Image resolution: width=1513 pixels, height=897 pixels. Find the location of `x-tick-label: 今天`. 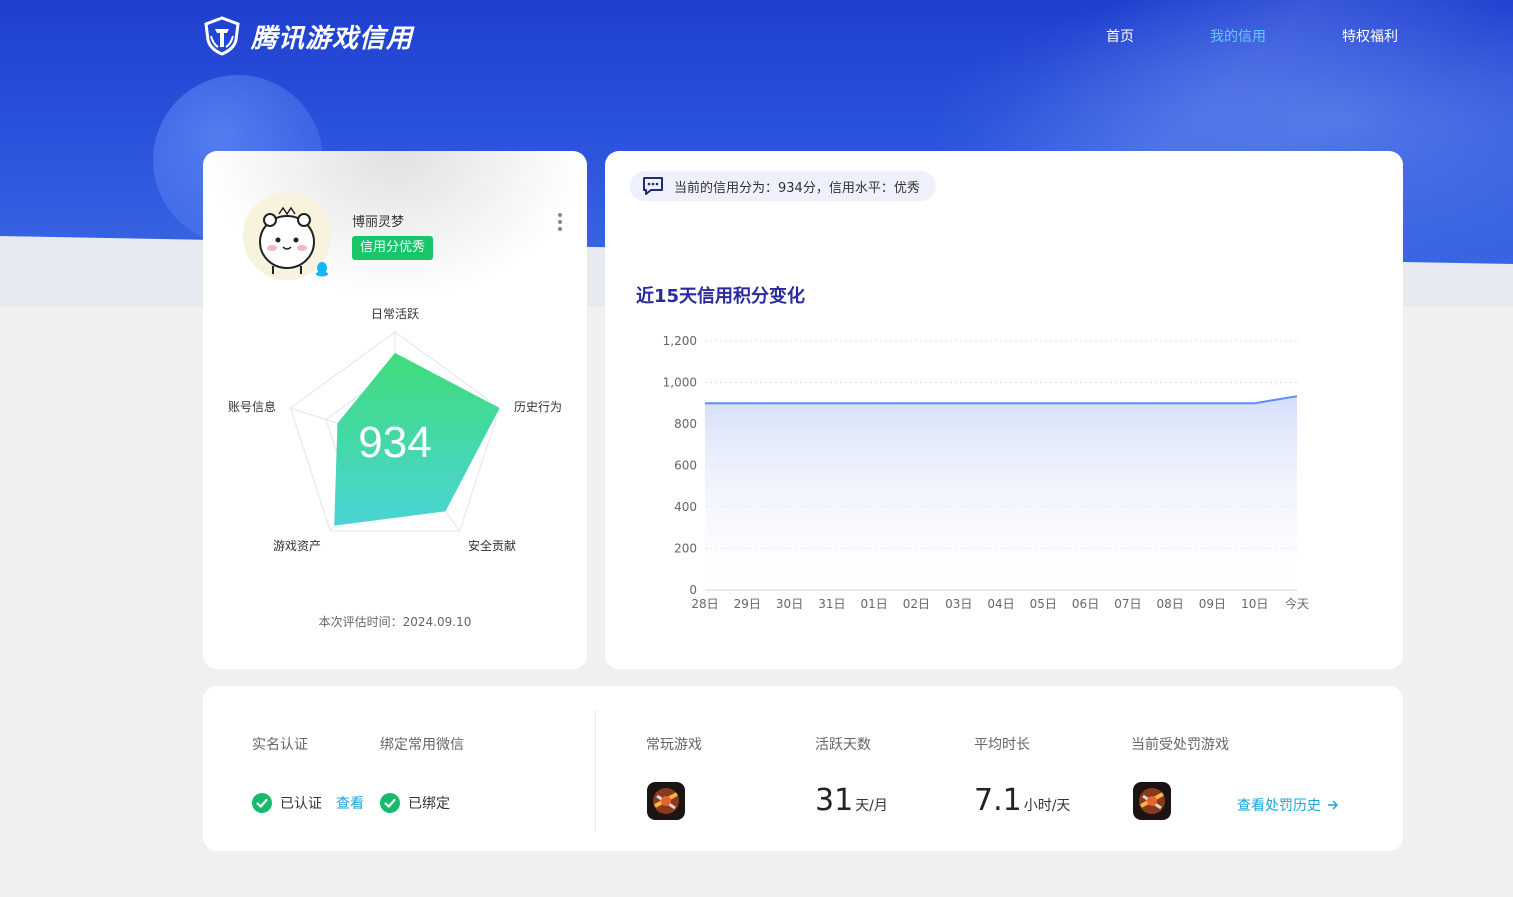

x-tick-label: 今天 is located at coordinates (1297, 603).